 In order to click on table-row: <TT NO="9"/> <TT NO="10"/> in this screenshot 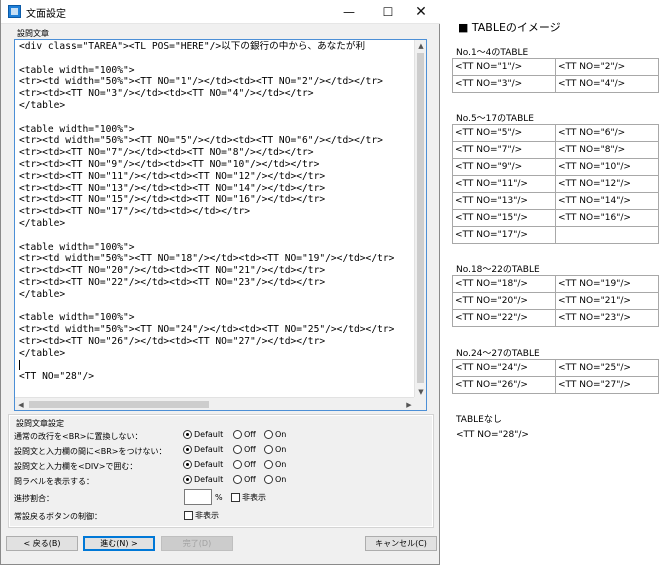, I will do `click(555, 167)`.